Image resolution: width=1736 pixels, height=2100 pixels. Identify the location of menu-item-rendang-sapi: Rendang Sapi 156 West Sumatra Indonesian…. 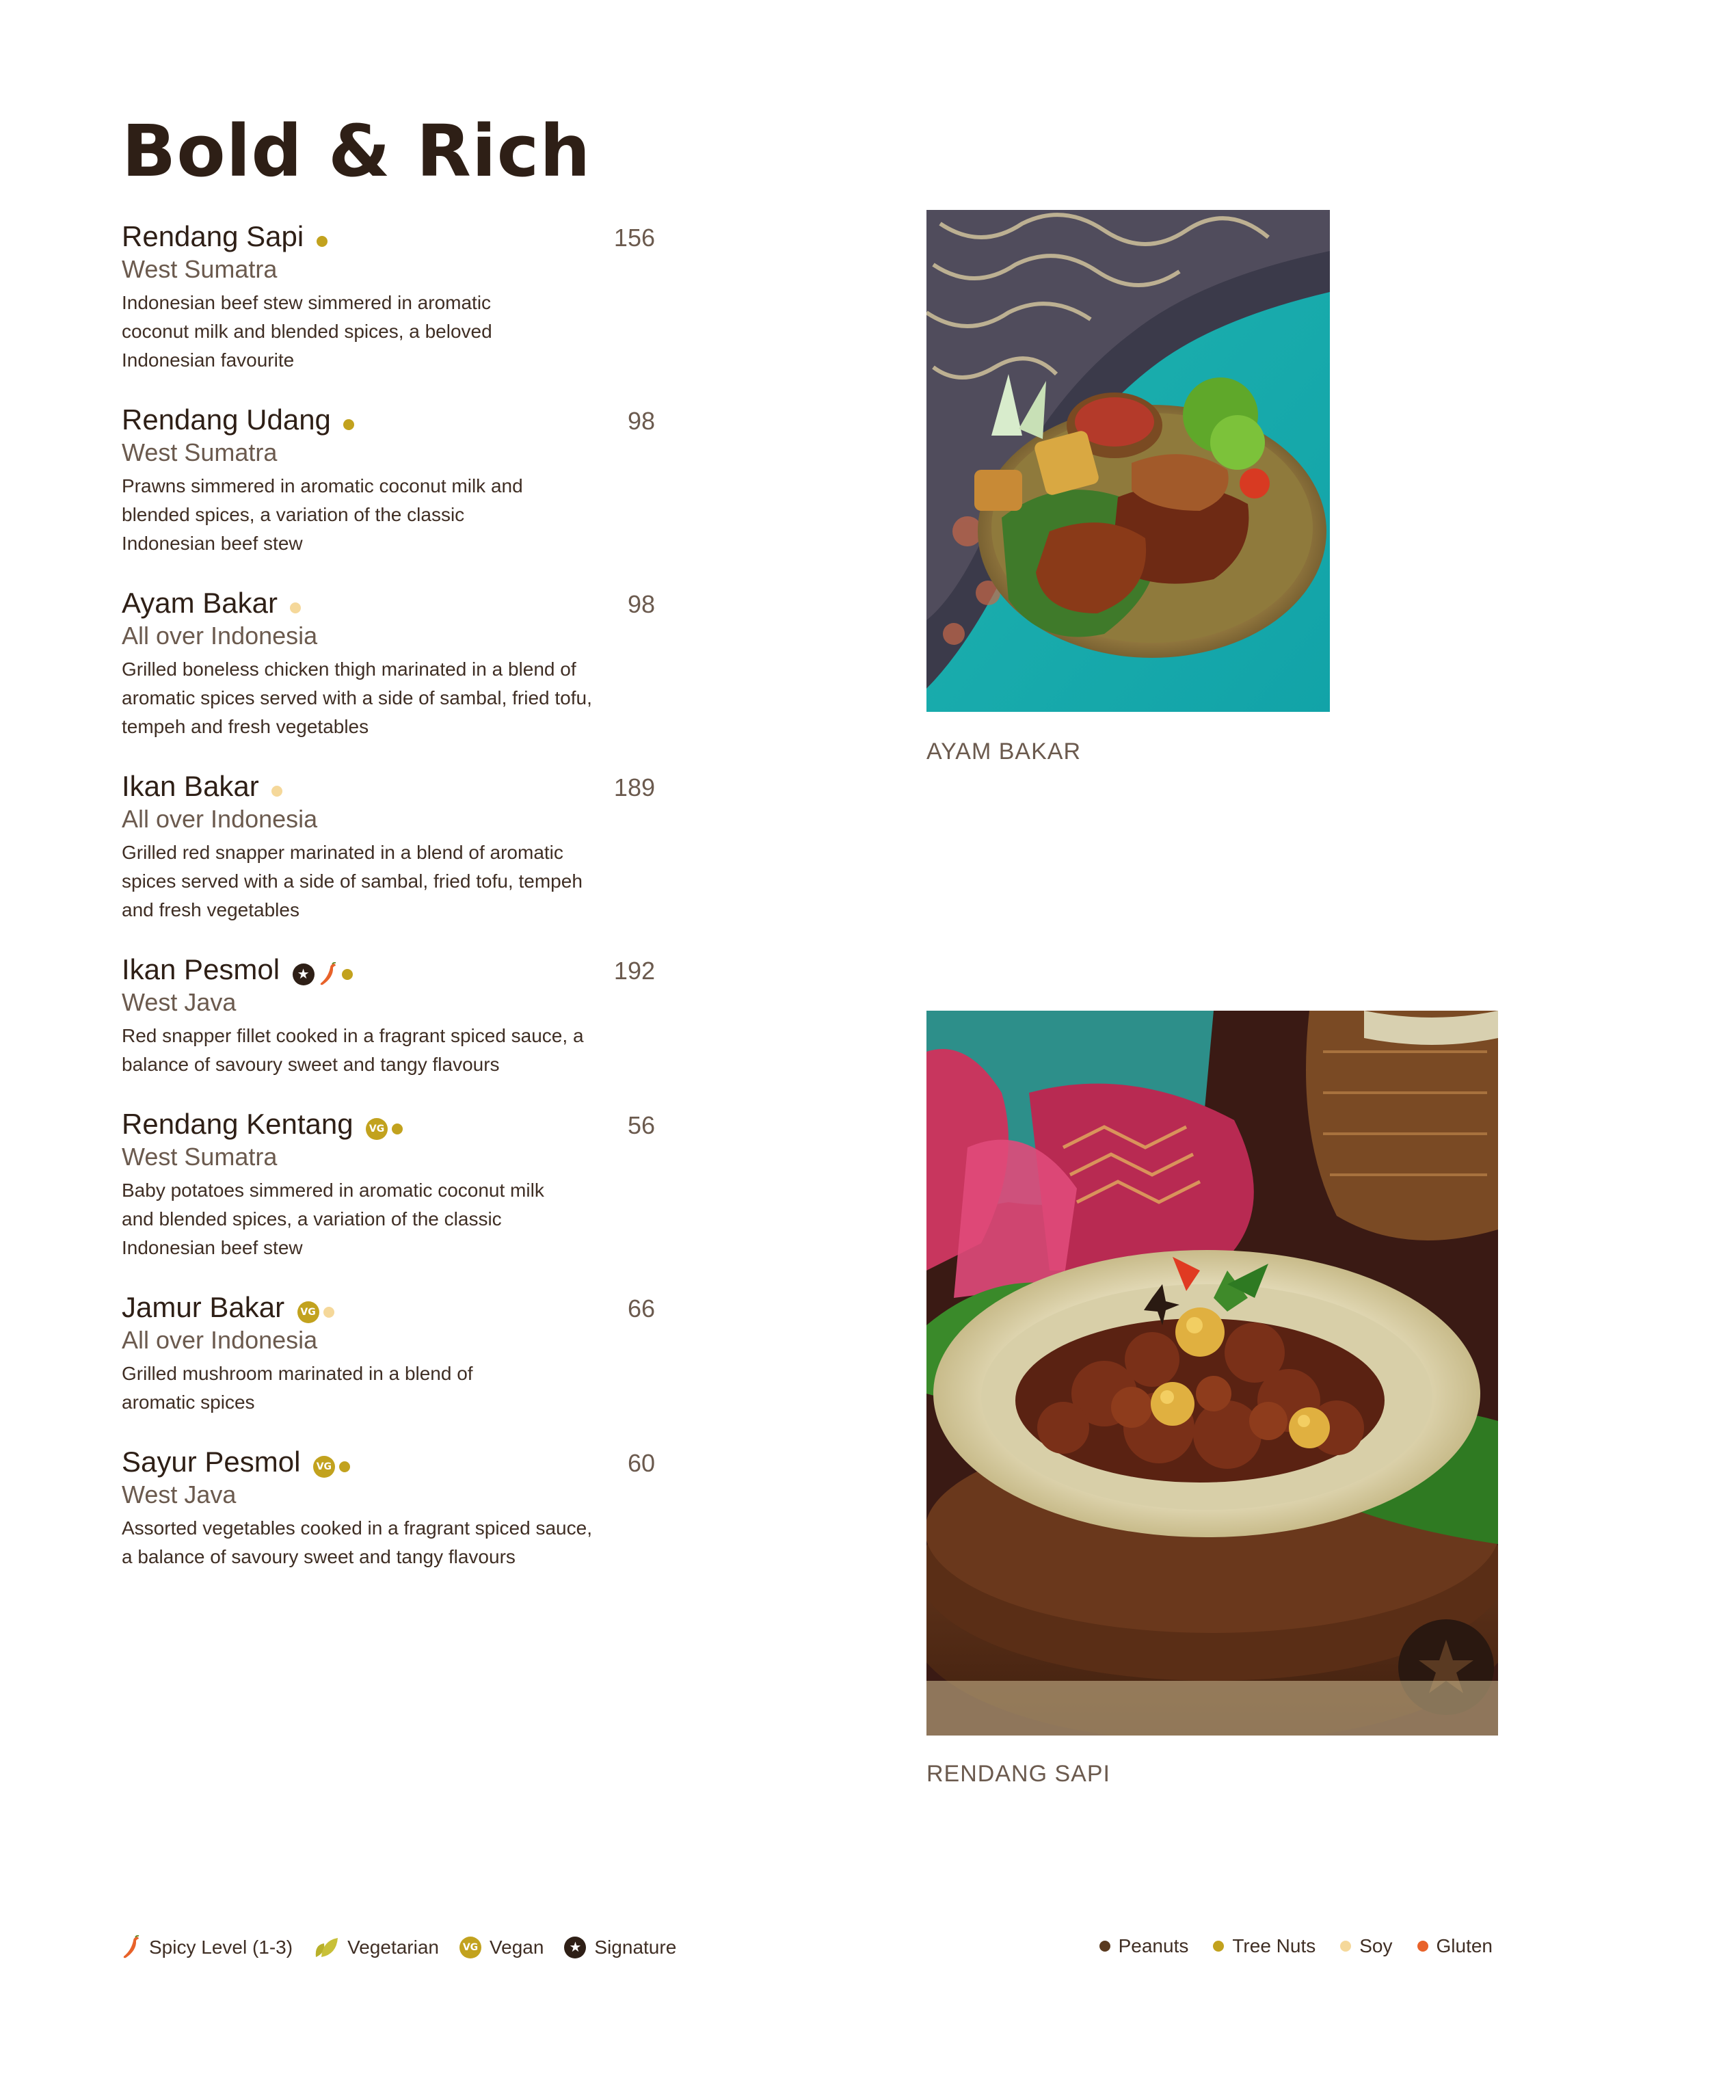
(388, 297).